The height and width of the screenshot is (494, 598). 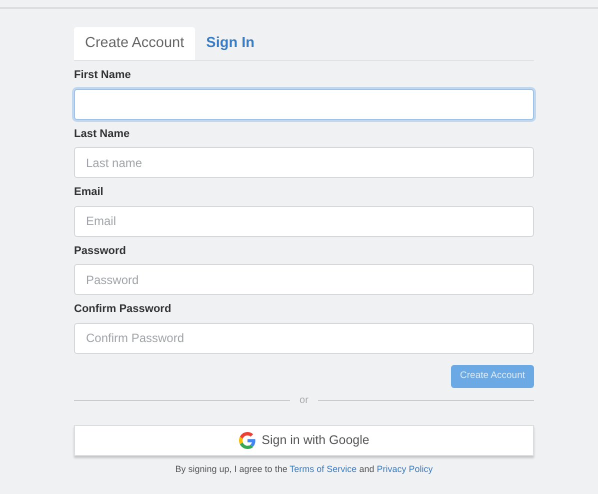 What do you see at coordinates (102, 134) in the screenshot?
I see `field-label: Last Name` at bounding box center [102, 134].